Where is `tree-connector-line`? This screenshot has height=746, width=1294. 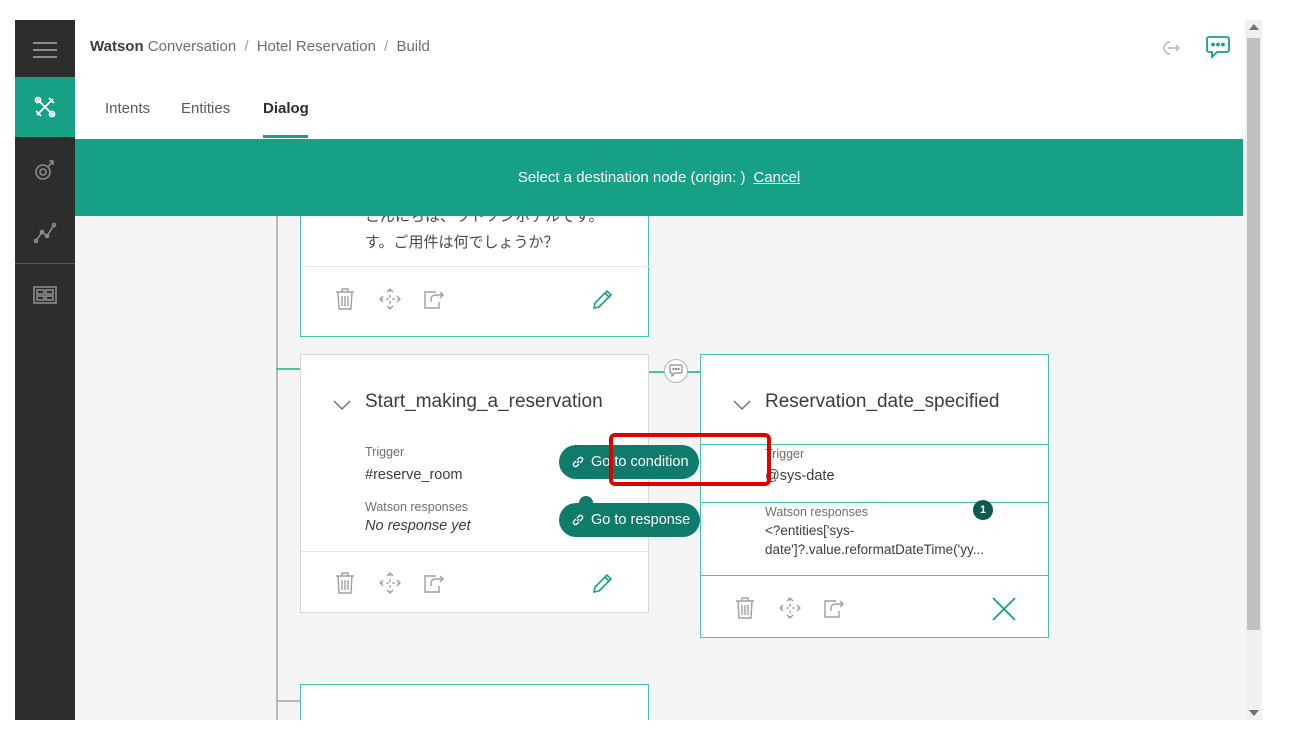
tree-connector-line is located at coordinates (277, 468).